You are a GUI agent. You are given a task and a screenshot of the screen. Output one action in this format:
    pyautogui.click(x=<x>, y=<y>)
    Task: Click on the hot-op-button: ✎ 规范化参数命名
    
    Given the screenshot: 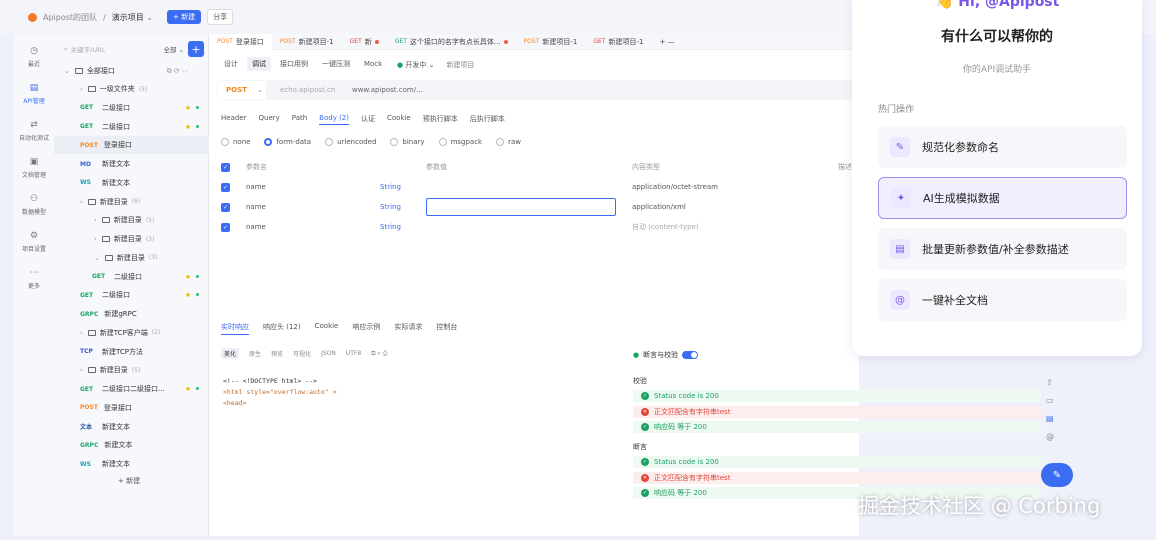 What is the action you would take?
    pyautogui.click(x=1002, y=147)
    